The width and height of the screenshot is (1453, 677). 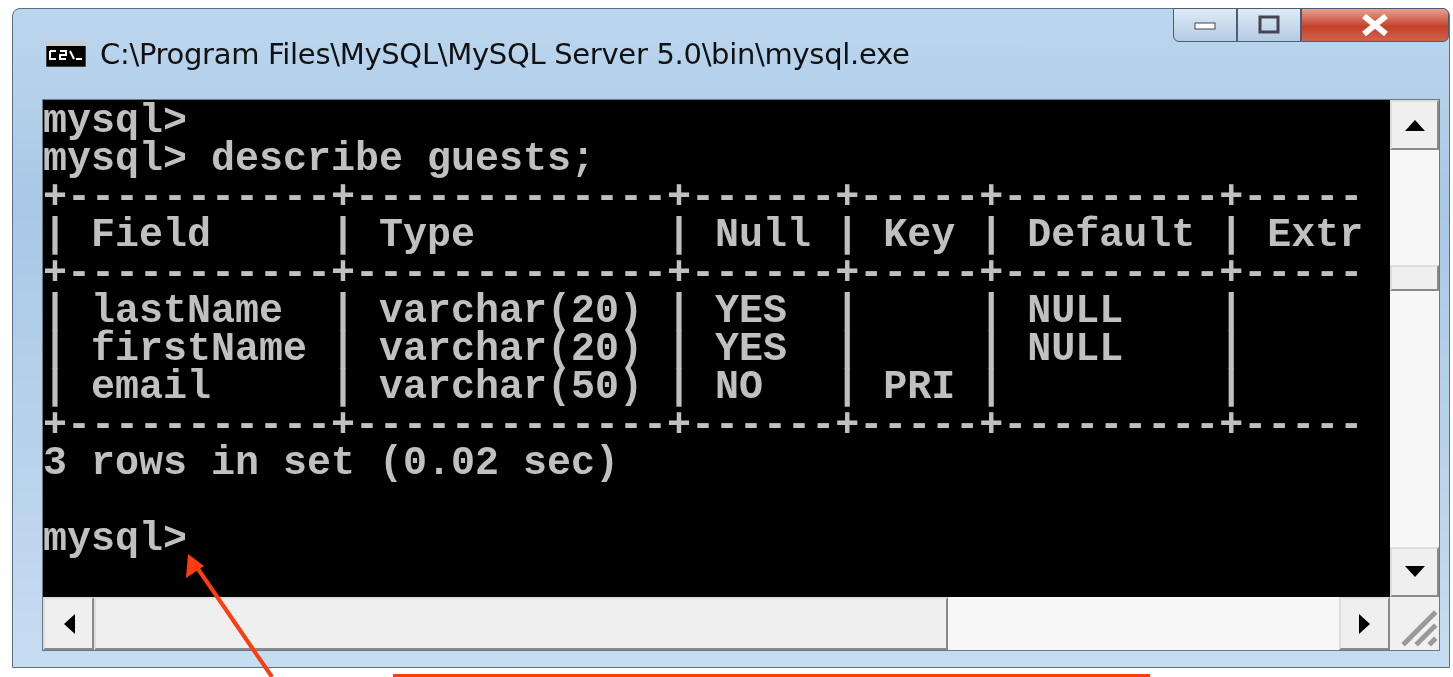 What do you see at coordinates (331, 463) in the screenshot?
I see `console-line: 3 rows in set (0.02 sec)` at bounding box center [331, 463].